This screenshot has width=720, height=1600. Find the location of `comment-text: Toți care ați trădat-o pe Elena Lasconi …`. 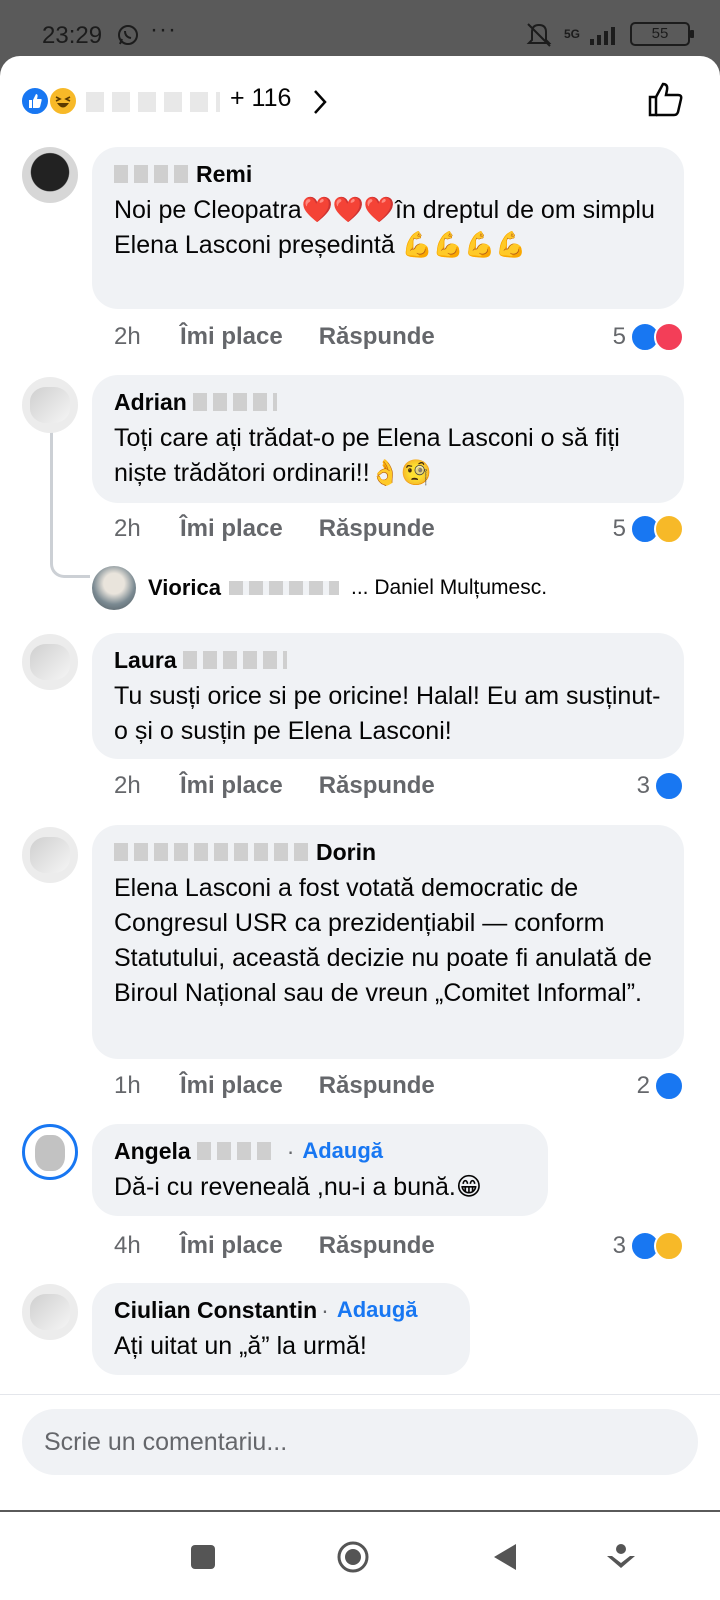

comment-text: Toți care ați trădat-o pe Elena Lasconi … is located at coordinates (367, 455).